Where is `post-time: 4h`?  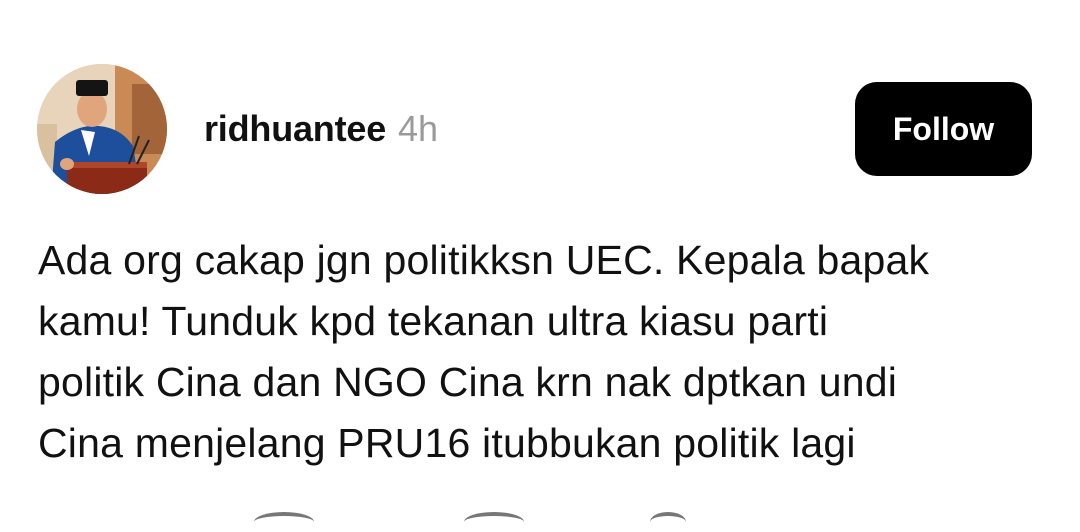 post-time: 4h is located at coordinates (418, 128).